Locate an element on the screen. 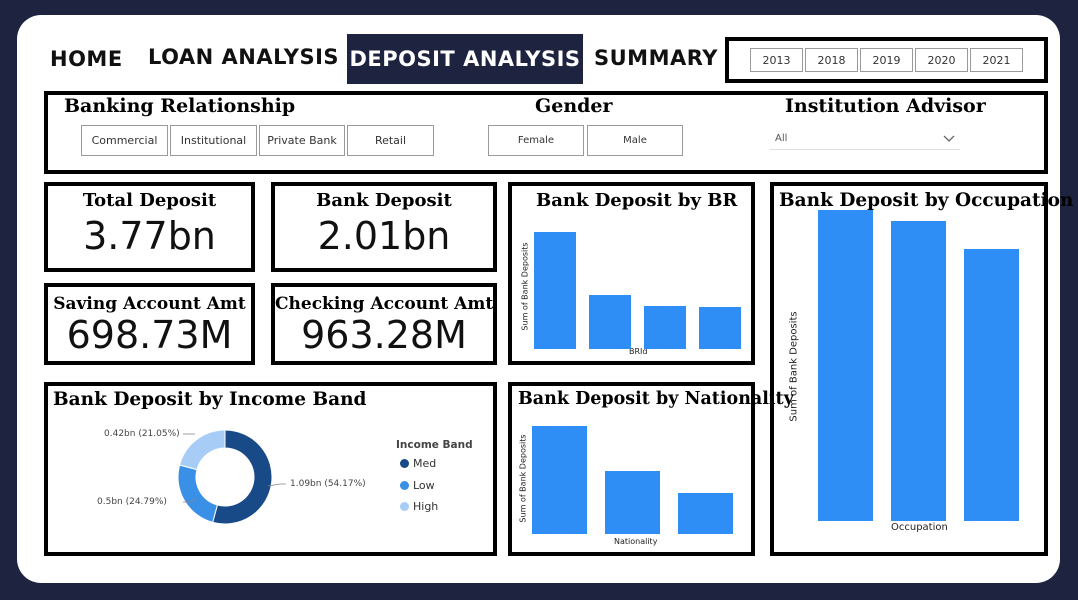  br-option-retail: Retail is located at coordinates (390, 140).